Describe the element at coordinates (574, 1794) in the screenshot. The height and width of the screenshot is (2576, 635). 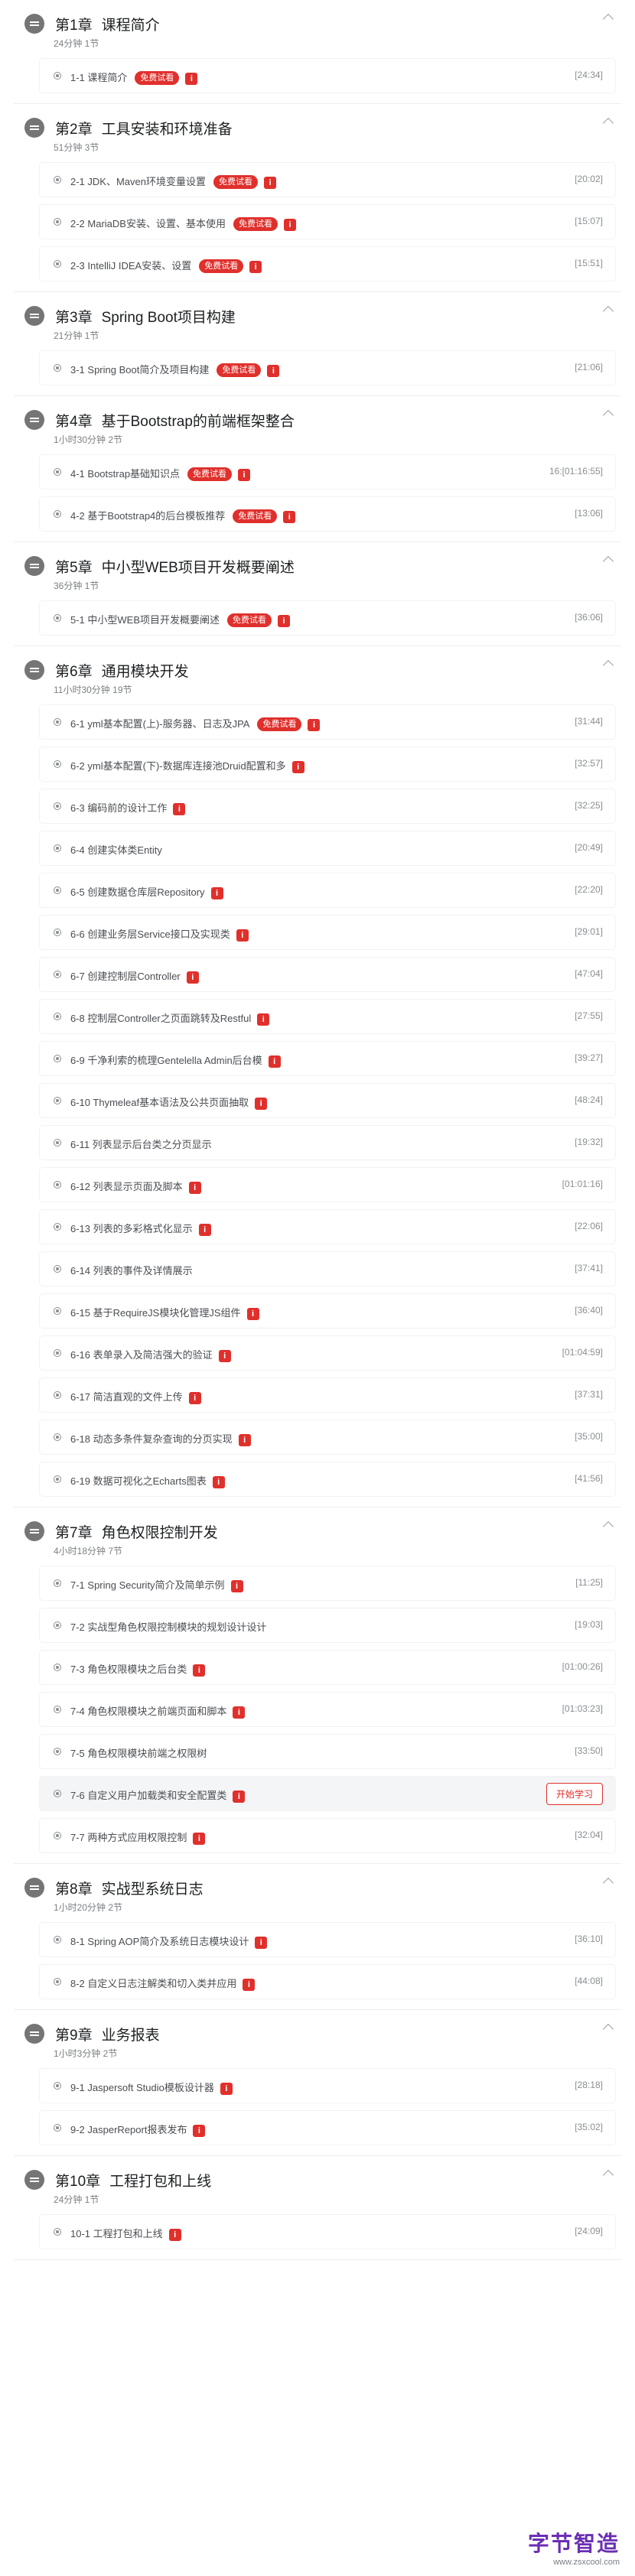
I see `start-learning-button: 开始学习` at that location.